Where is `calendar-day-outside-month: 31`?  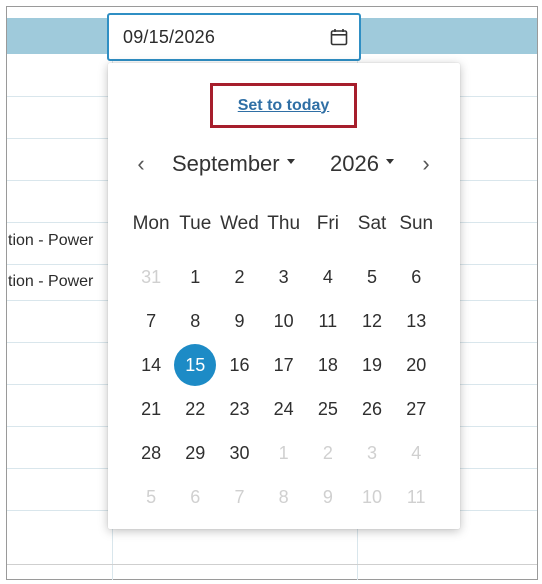
calendar-day-outside-month: 31 is located at coordinates (151, 277).